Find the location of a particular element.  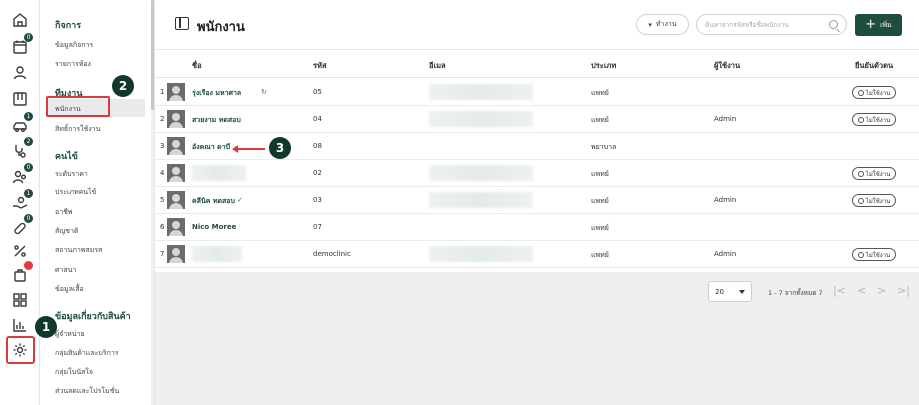

nav-bonus-groups: กลุ่มโบนัสใจ is located at coordinates (74, 372).